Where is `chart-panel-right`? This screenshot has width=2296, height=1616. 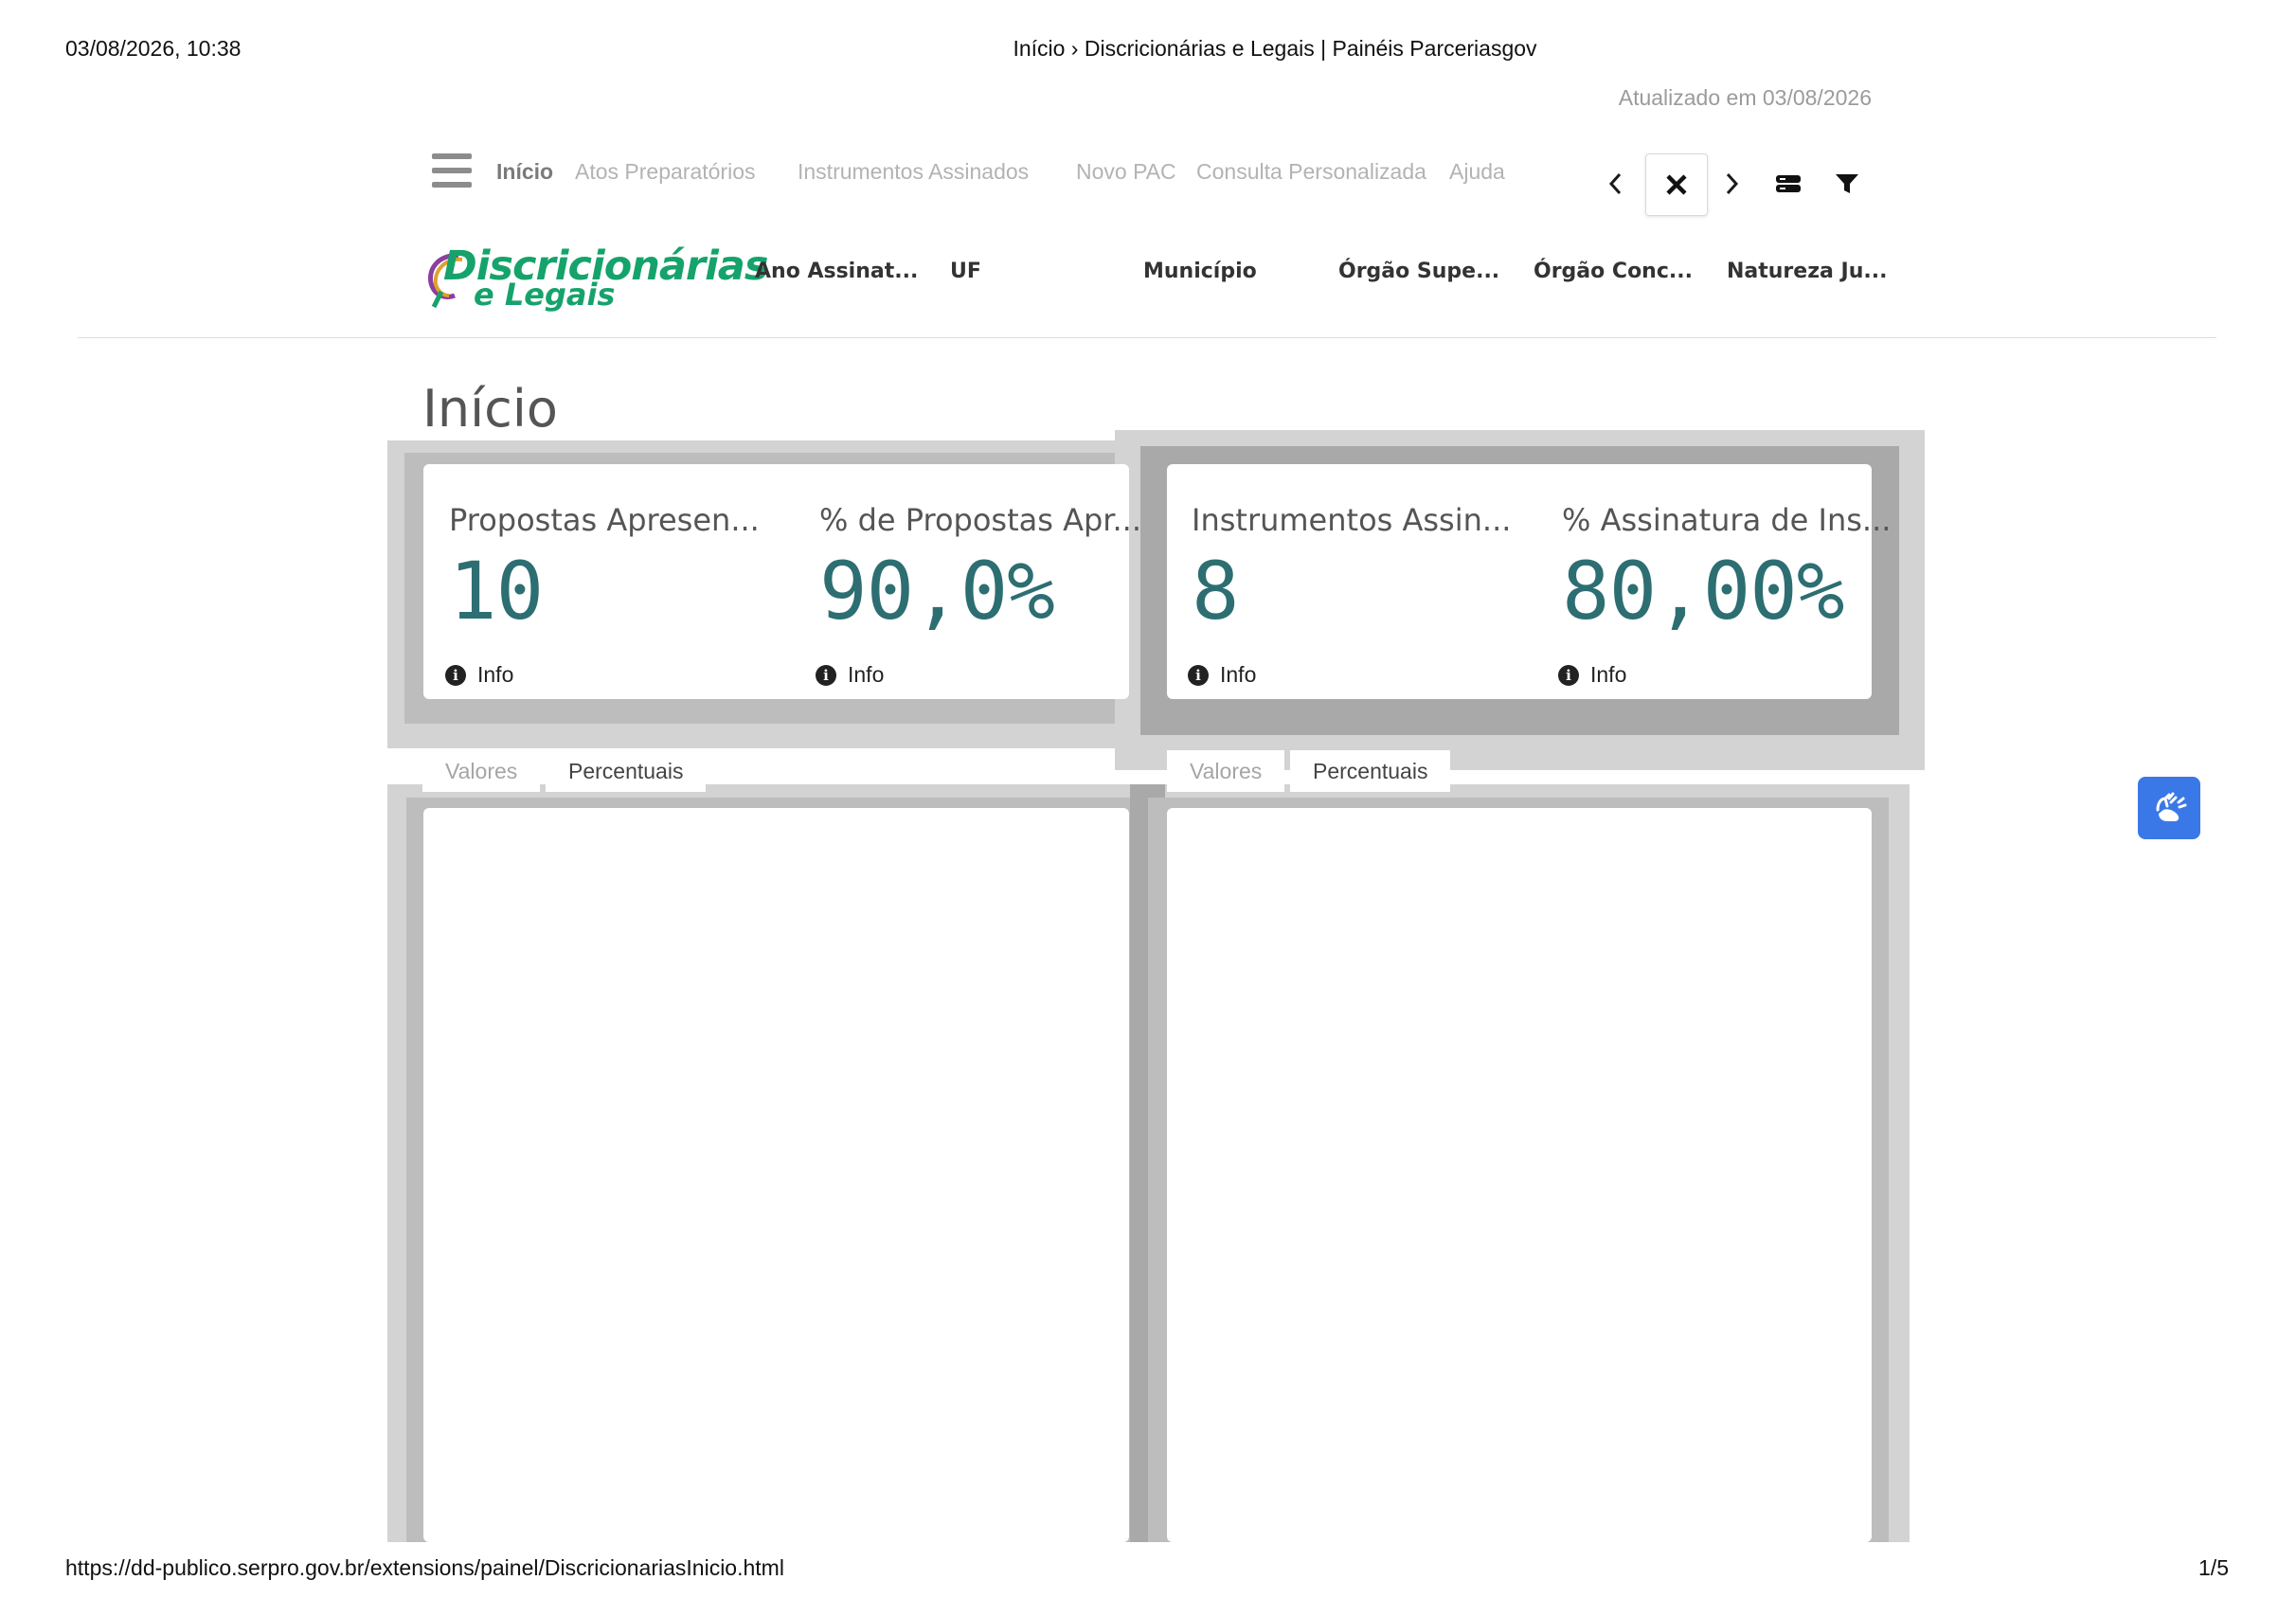
chart-panel-right is located at coordinates (1519, 1175).